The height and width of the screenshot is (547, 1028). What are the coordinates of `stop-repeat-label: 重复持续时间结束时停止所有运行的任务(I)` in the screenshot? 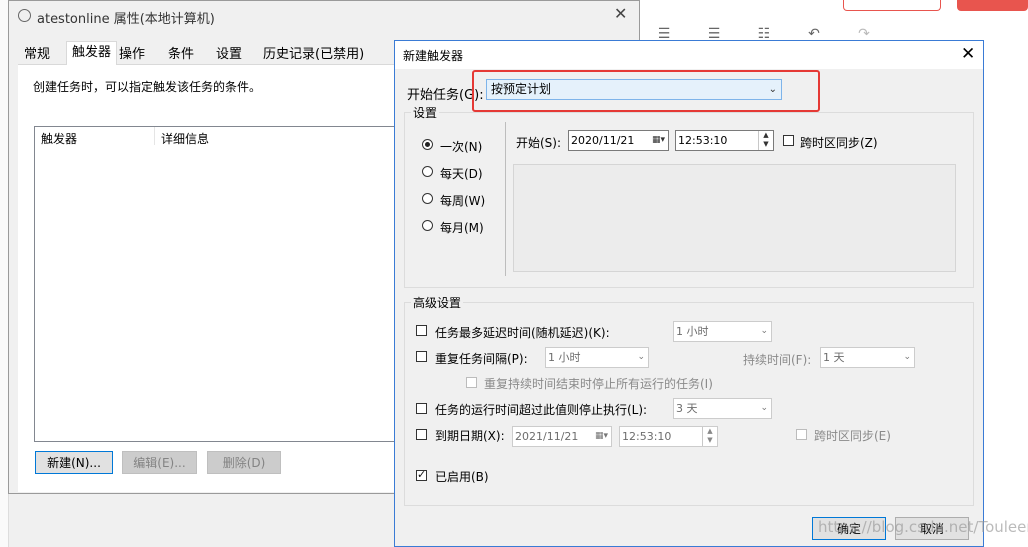 It's located at (598, 383).